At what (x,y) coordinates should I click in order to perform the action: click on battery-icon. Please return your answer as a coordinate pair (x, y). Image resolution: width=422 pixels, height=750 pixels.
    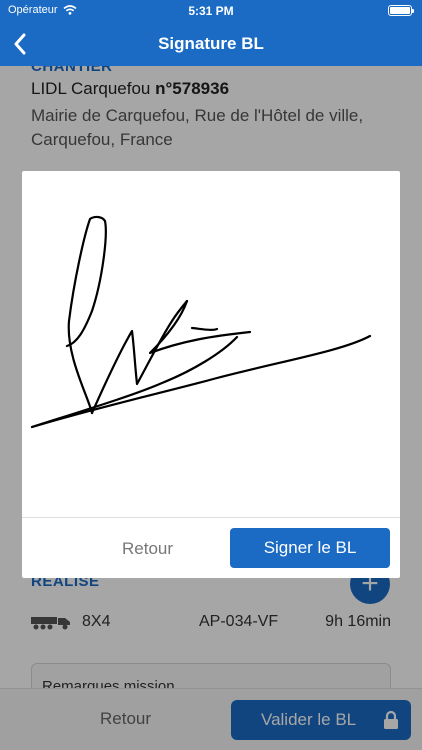
    Looking at the image, I should click on (401, 10).